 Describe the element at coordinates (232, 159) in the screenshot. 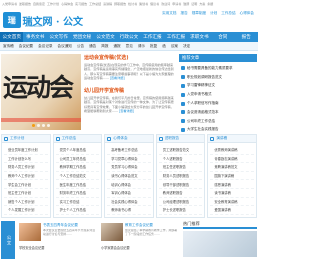

I see `category-link: 青春励志演讲稿` at that location.